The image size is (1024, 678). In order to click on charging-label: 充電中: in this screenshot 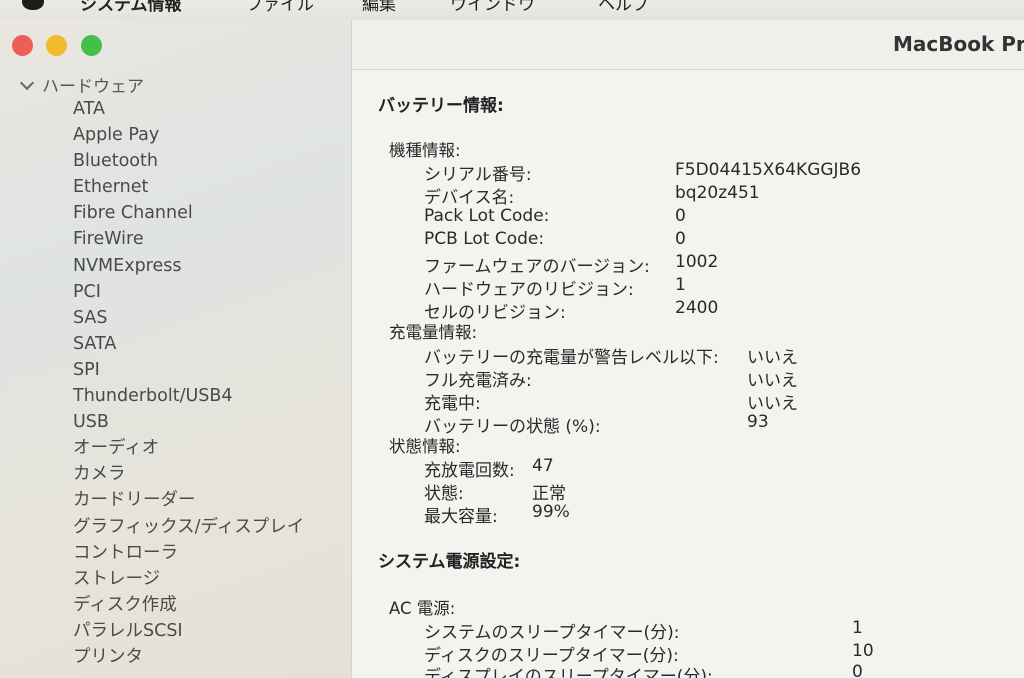, I will do `click(452, 404)`.